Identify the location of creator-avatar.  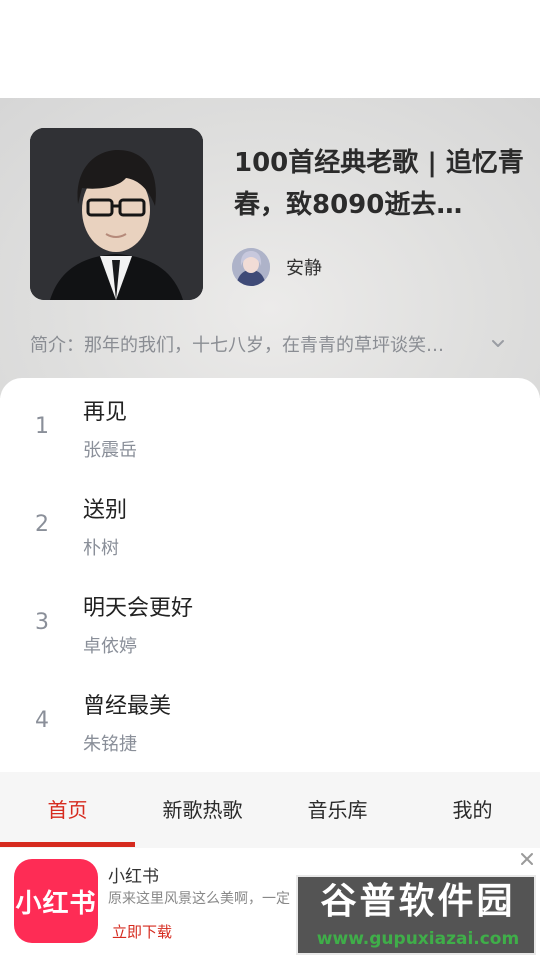
(251, 267).